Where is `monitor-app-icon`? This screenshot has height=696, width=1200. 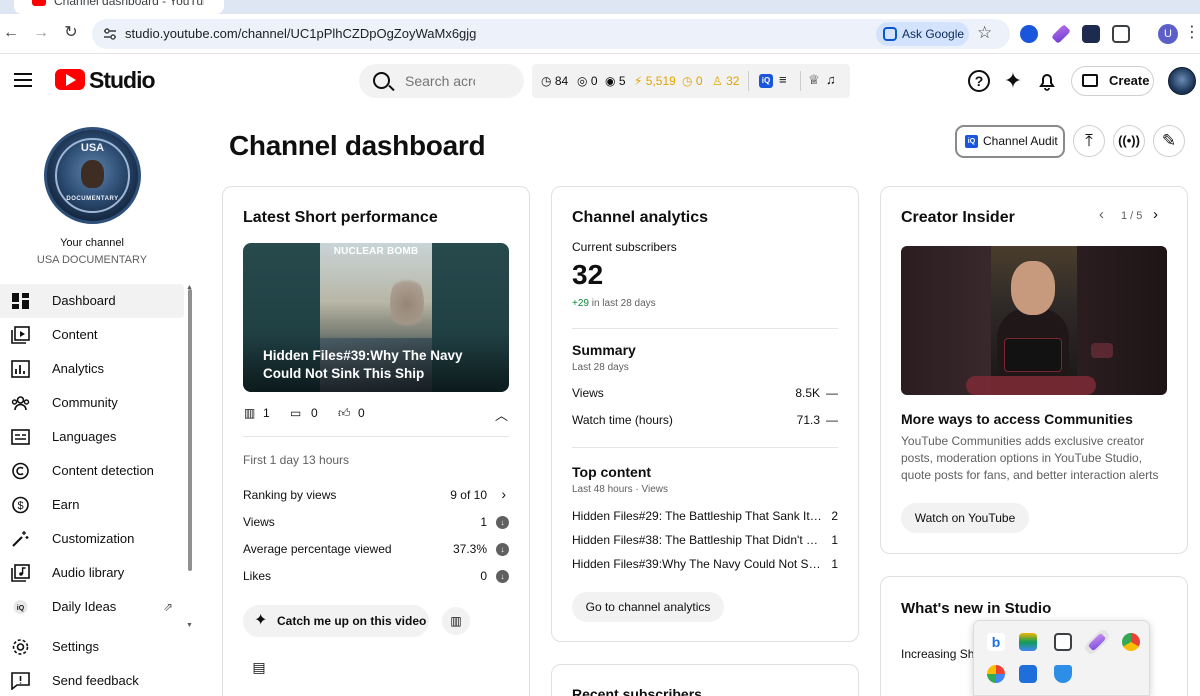 monitor-app-icon is located at coordinates (1028, 674).